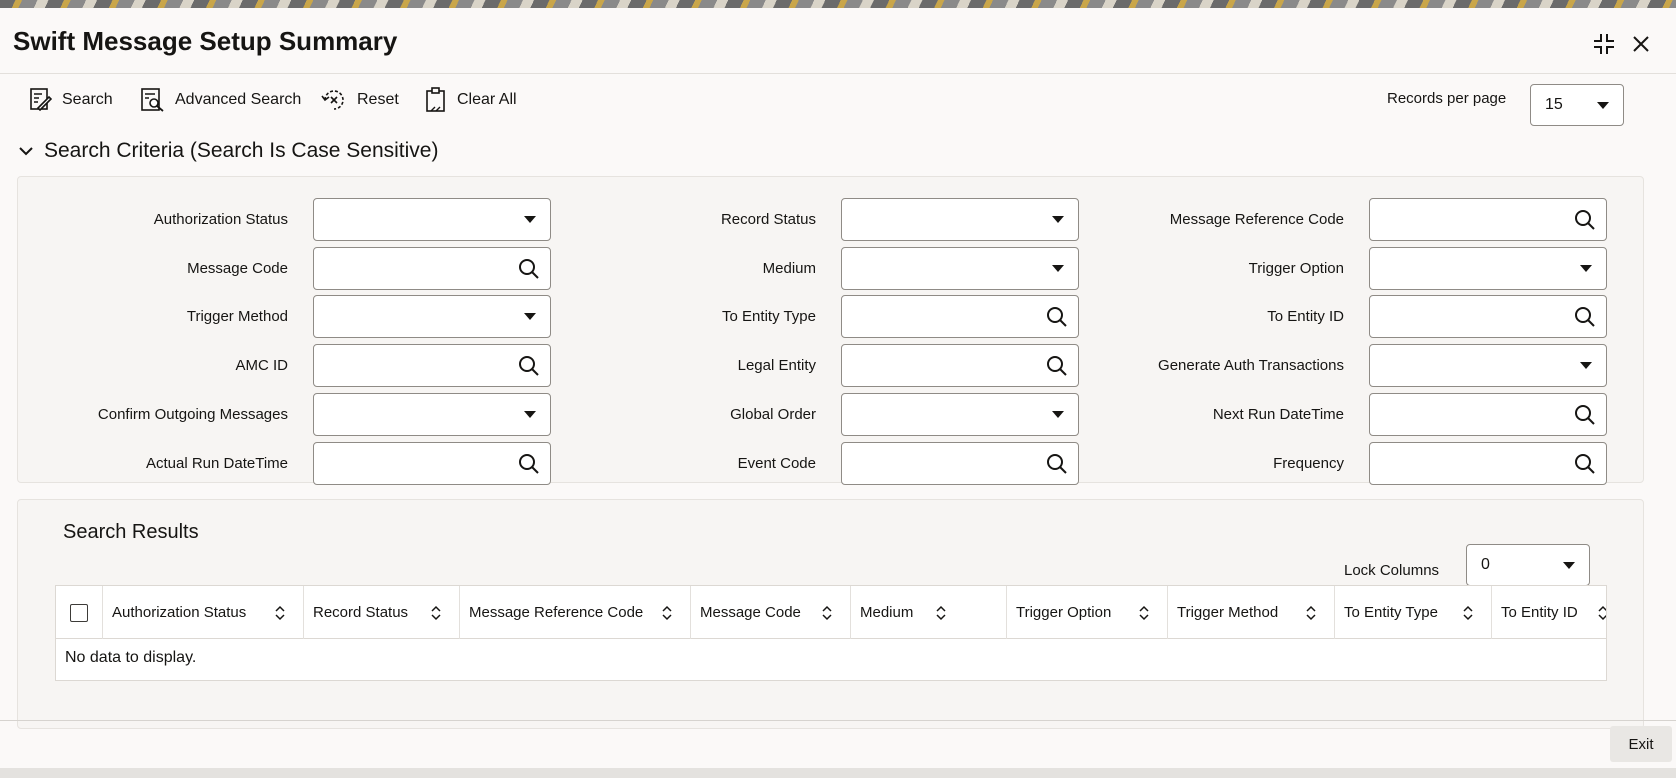  What do you see at coordinates (1528, 565) in the screenshot?
I see `lock-columns-select: 0` at bounding box center [1528, 565].